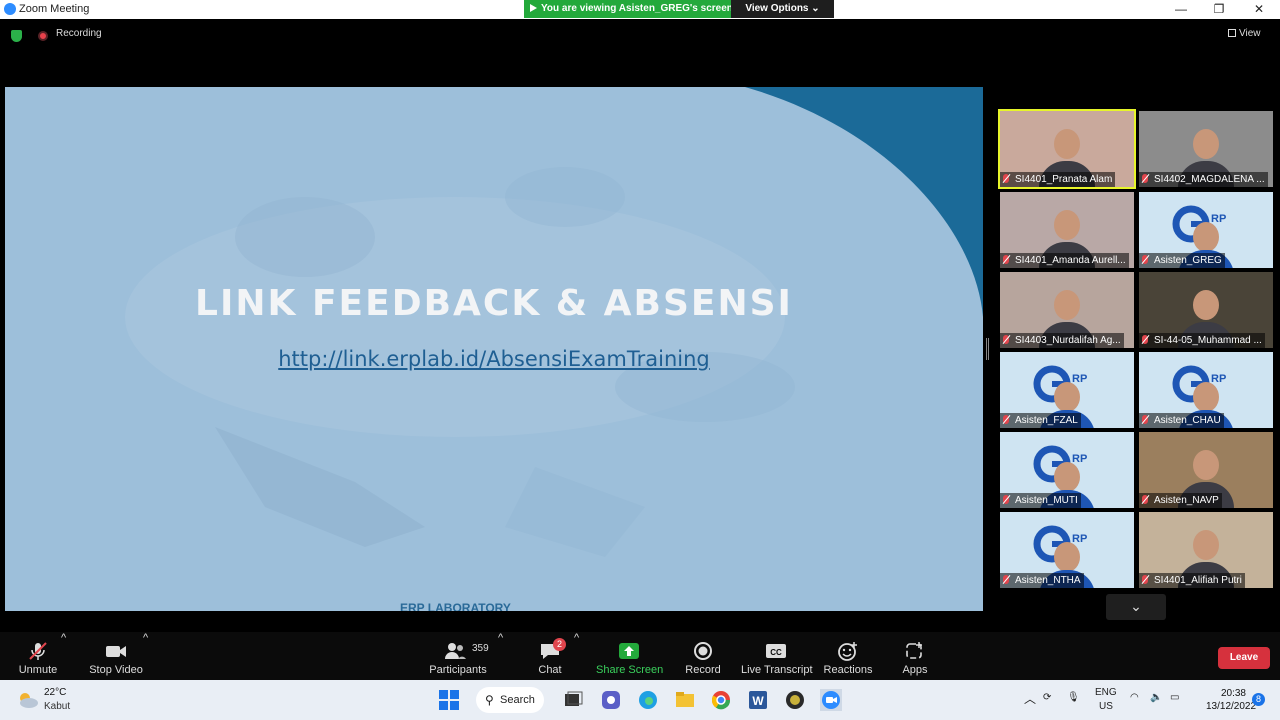 The width and height of the screenshot is (1280, 720). Describe the element at coordinates (16, 36) in the screenshot. I see `encryption-shield-icon` at that location.